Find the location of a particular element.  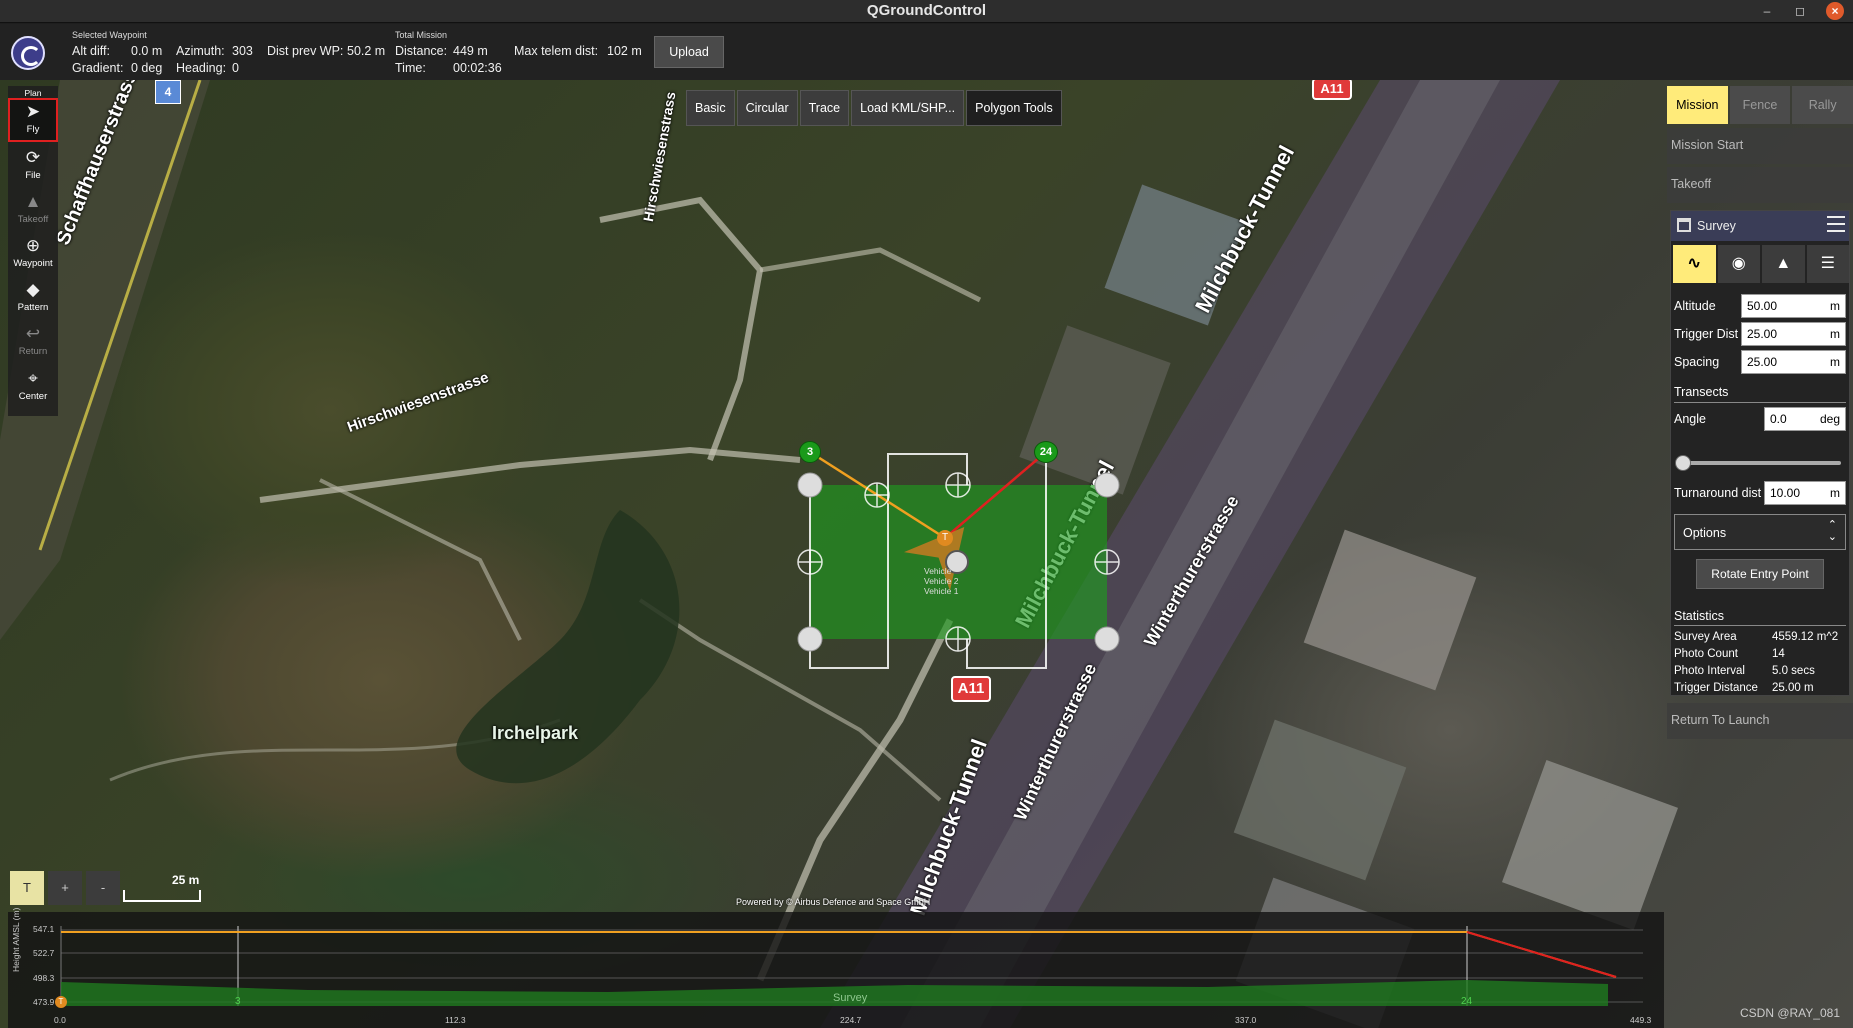

trace-button: Trace is located at coordinates (824, 108).